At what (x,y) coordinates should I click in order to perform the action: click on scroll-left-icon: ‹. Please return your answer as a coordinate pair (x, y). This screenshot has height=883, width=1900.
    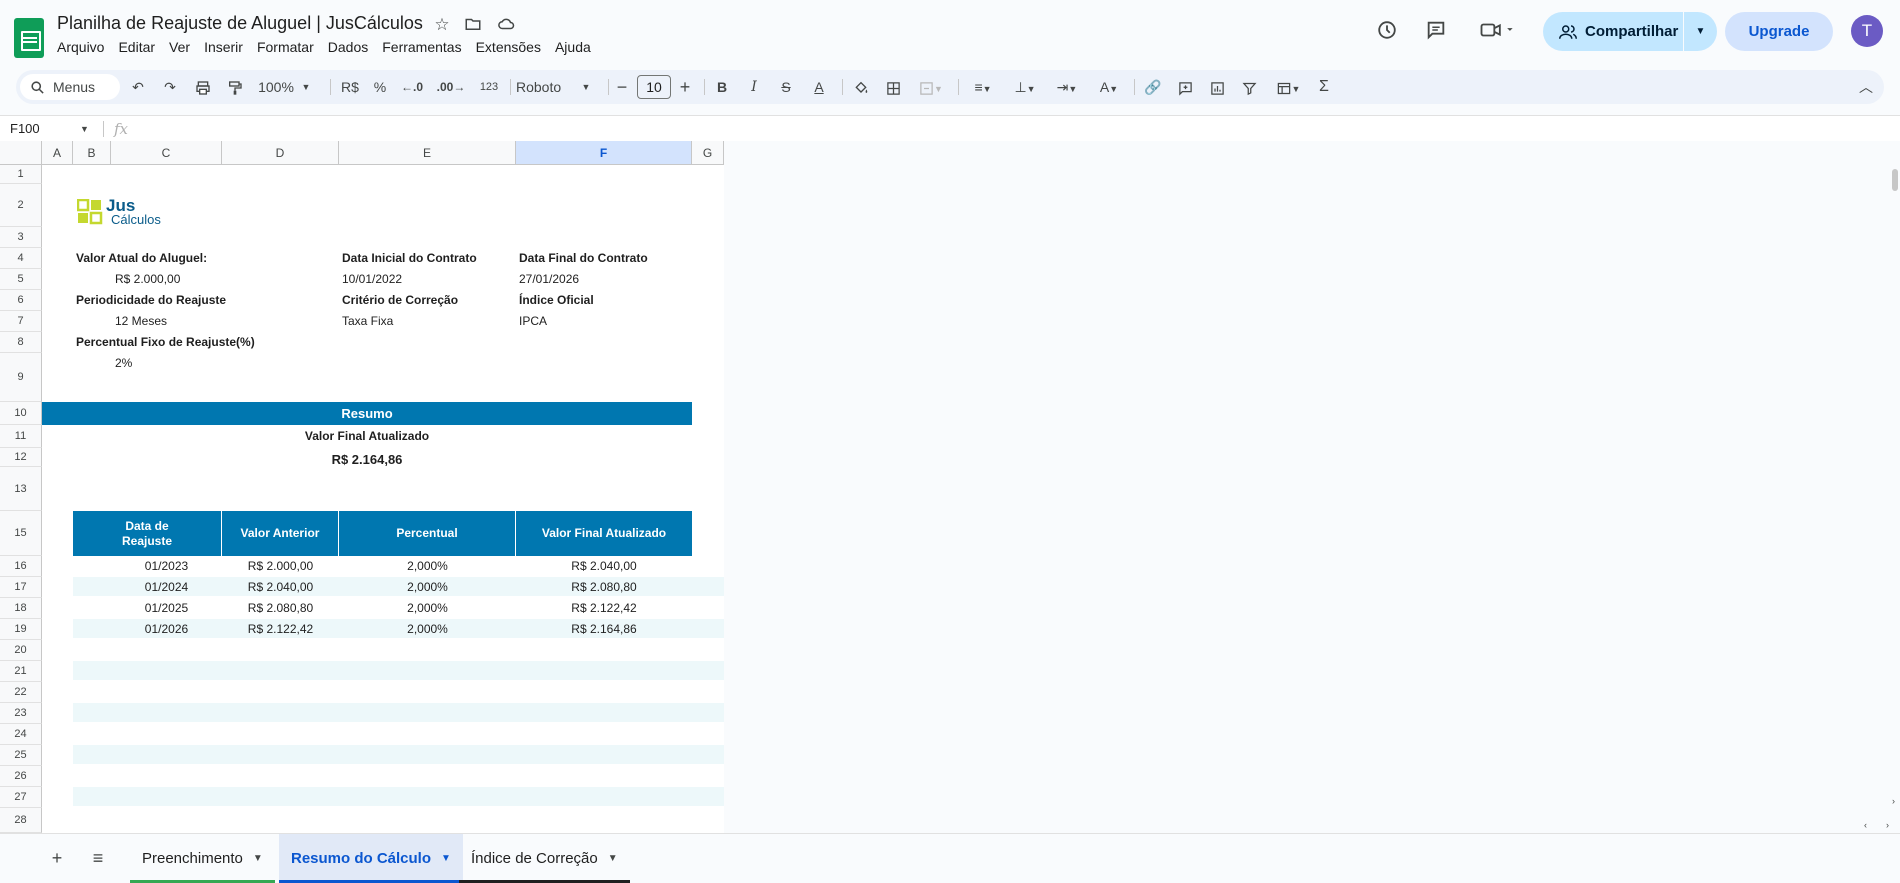
    Looking at the image, I should click on (1865, 825).